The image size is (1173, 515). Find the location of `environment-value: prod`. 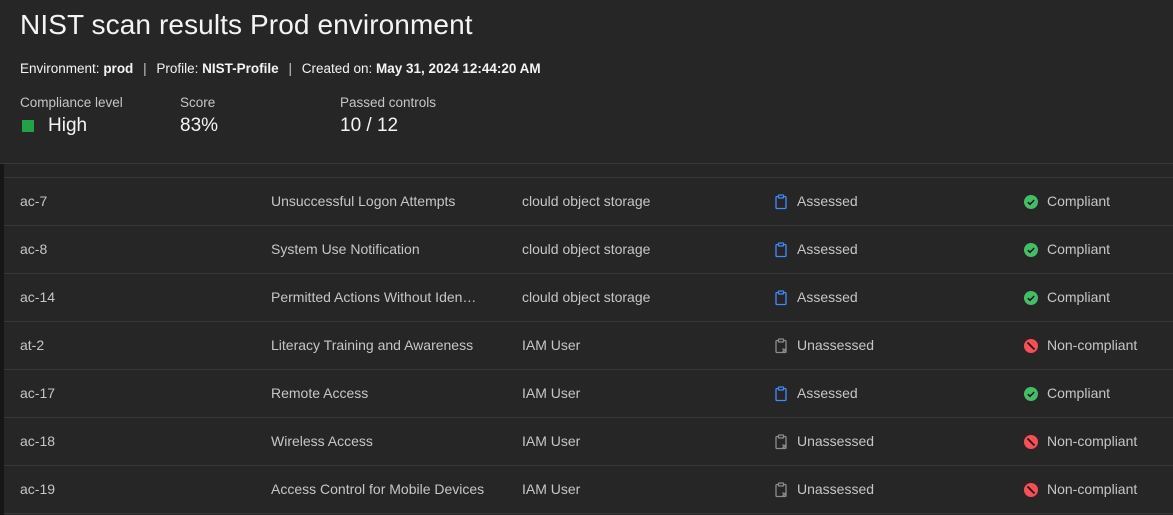

environment-value: prod is located at coordinates (118, 68).